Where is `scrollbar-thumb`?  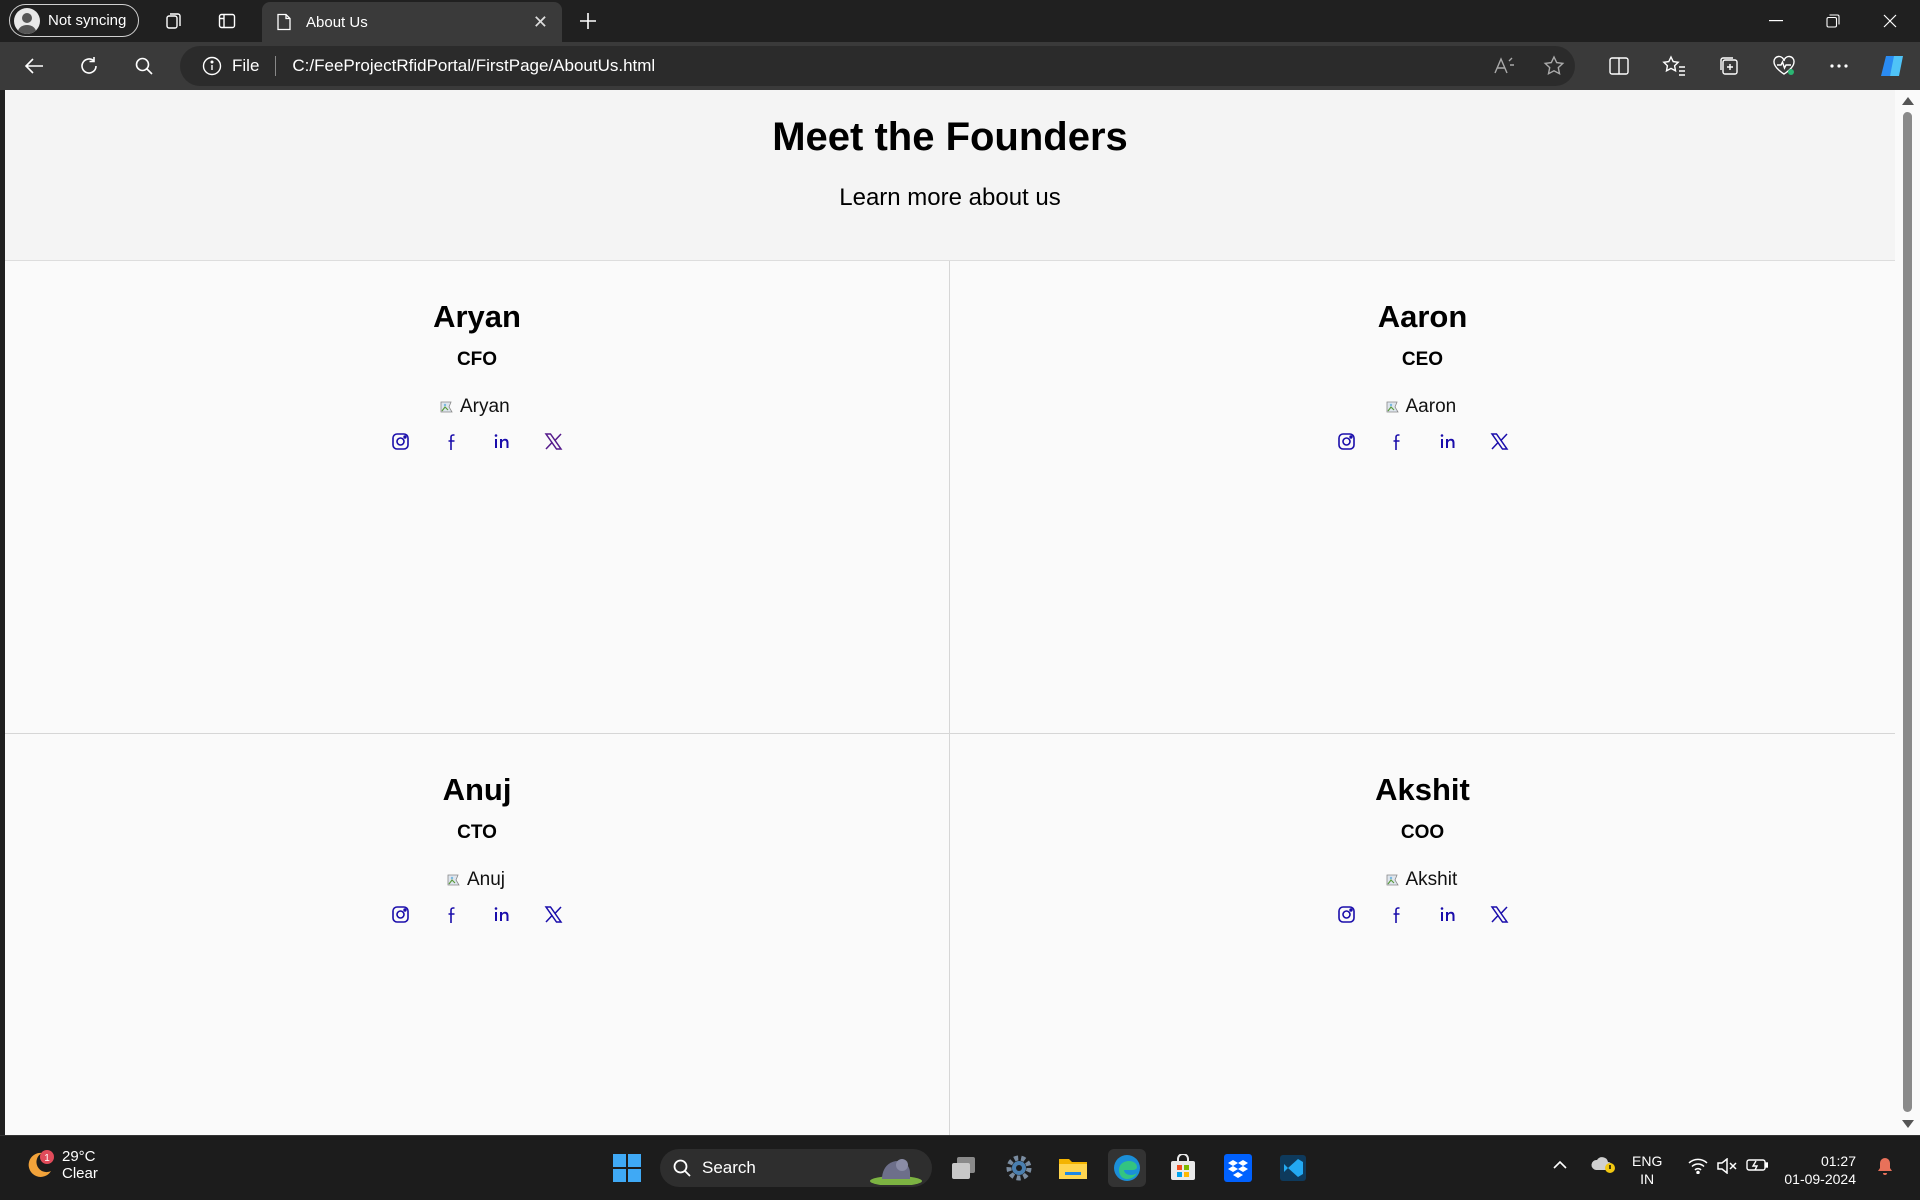 scrollbar-thumb is located at coordinates (1907, 612).